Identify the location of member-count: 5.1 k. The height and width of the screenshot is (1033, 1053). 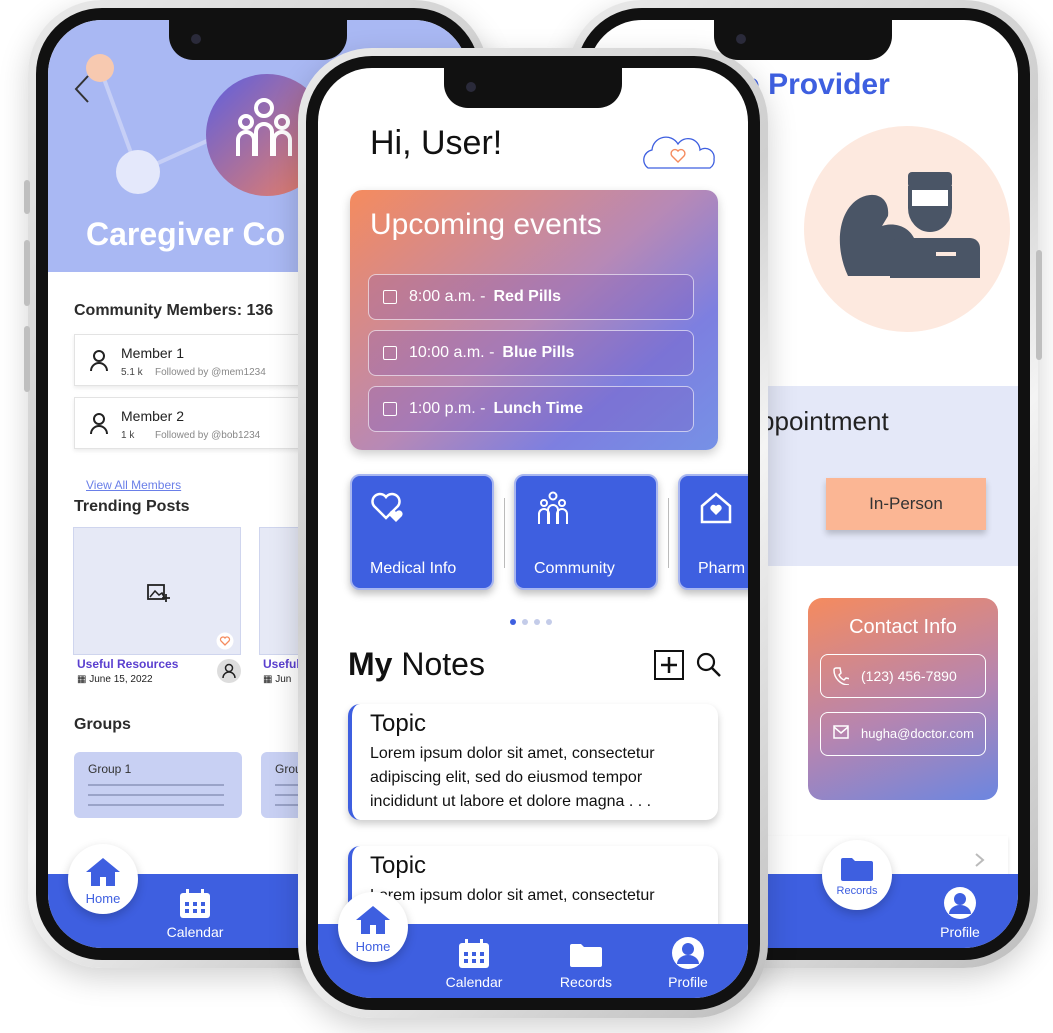
(132, 372).